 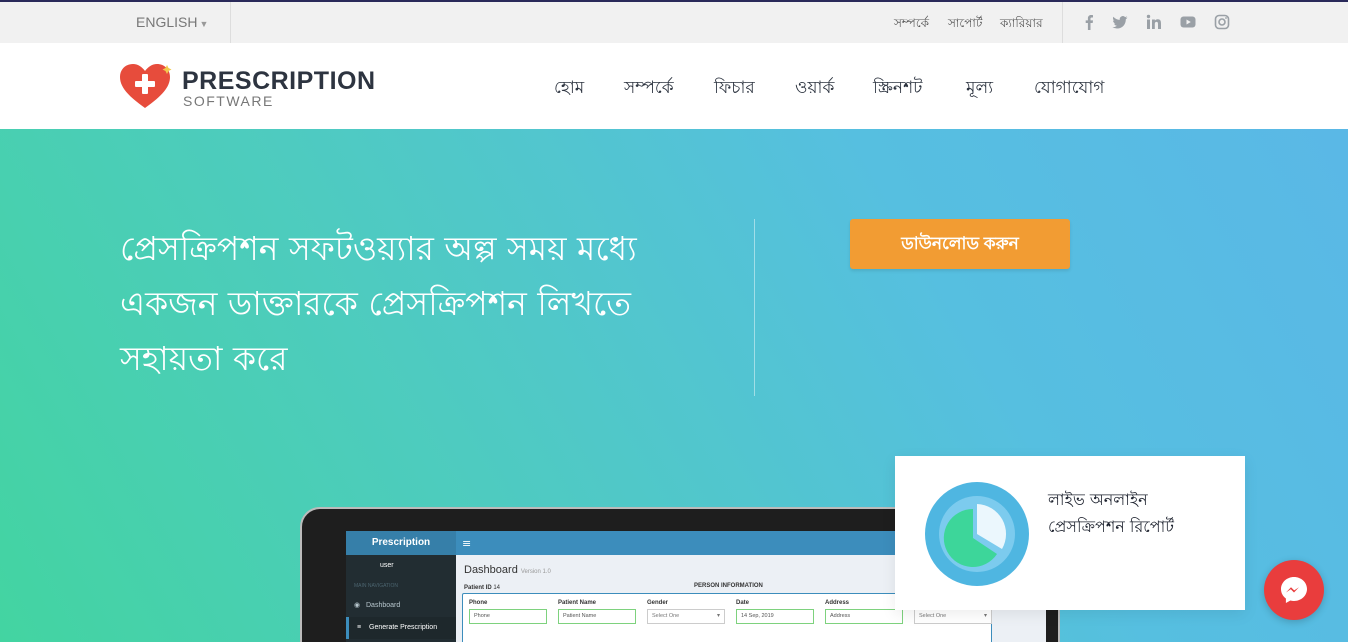 I want to click on top-link-support: সাপোর্ট, so click(x=965, y=25).